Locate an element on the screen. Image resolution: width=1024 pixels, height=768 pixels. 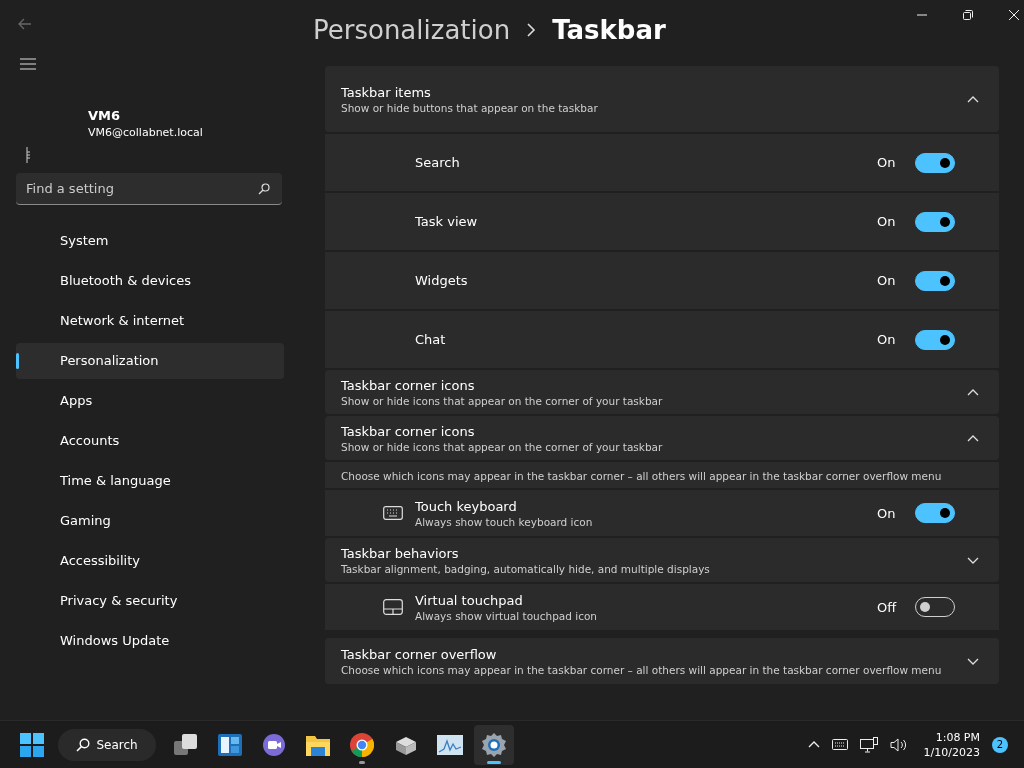
section-header: Taskbar behaviors Taskbar alignment, badging, automatically hide, and multiple displays is located at coordinates (662, 560).